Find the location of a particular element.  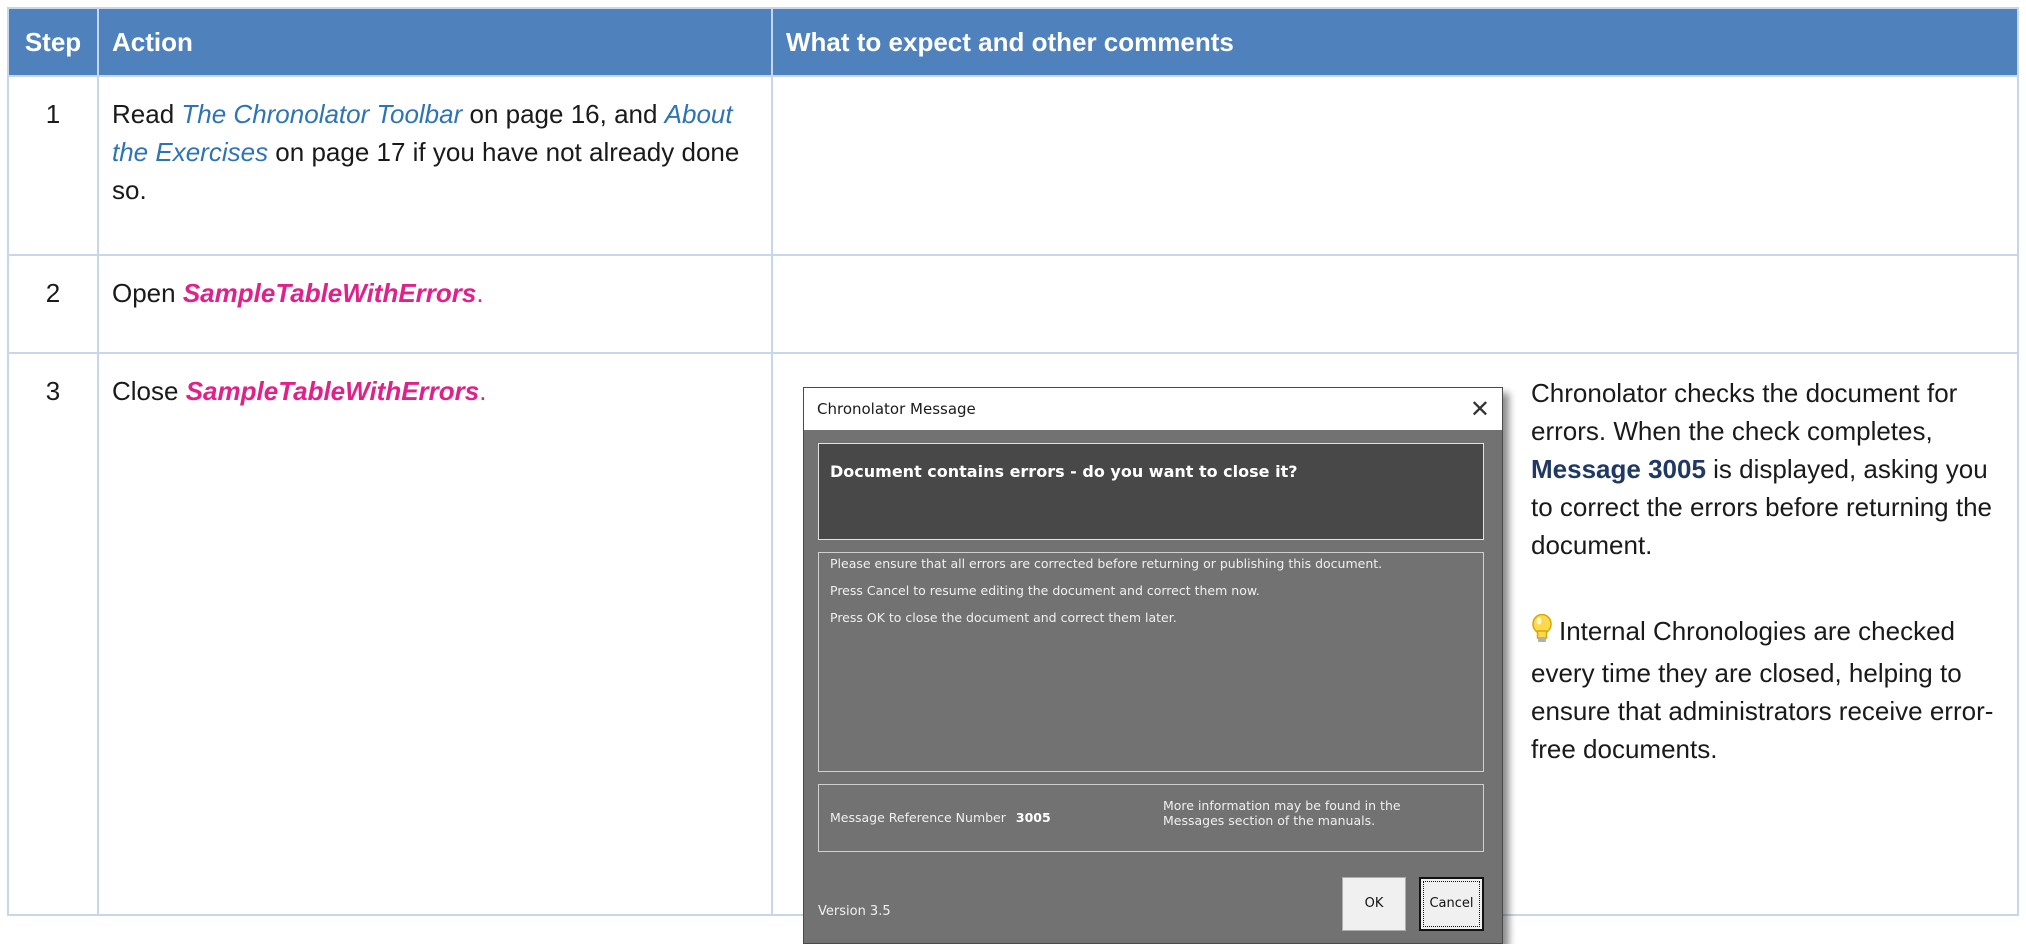

step-number: 2 is located at coordinates (53, 304).